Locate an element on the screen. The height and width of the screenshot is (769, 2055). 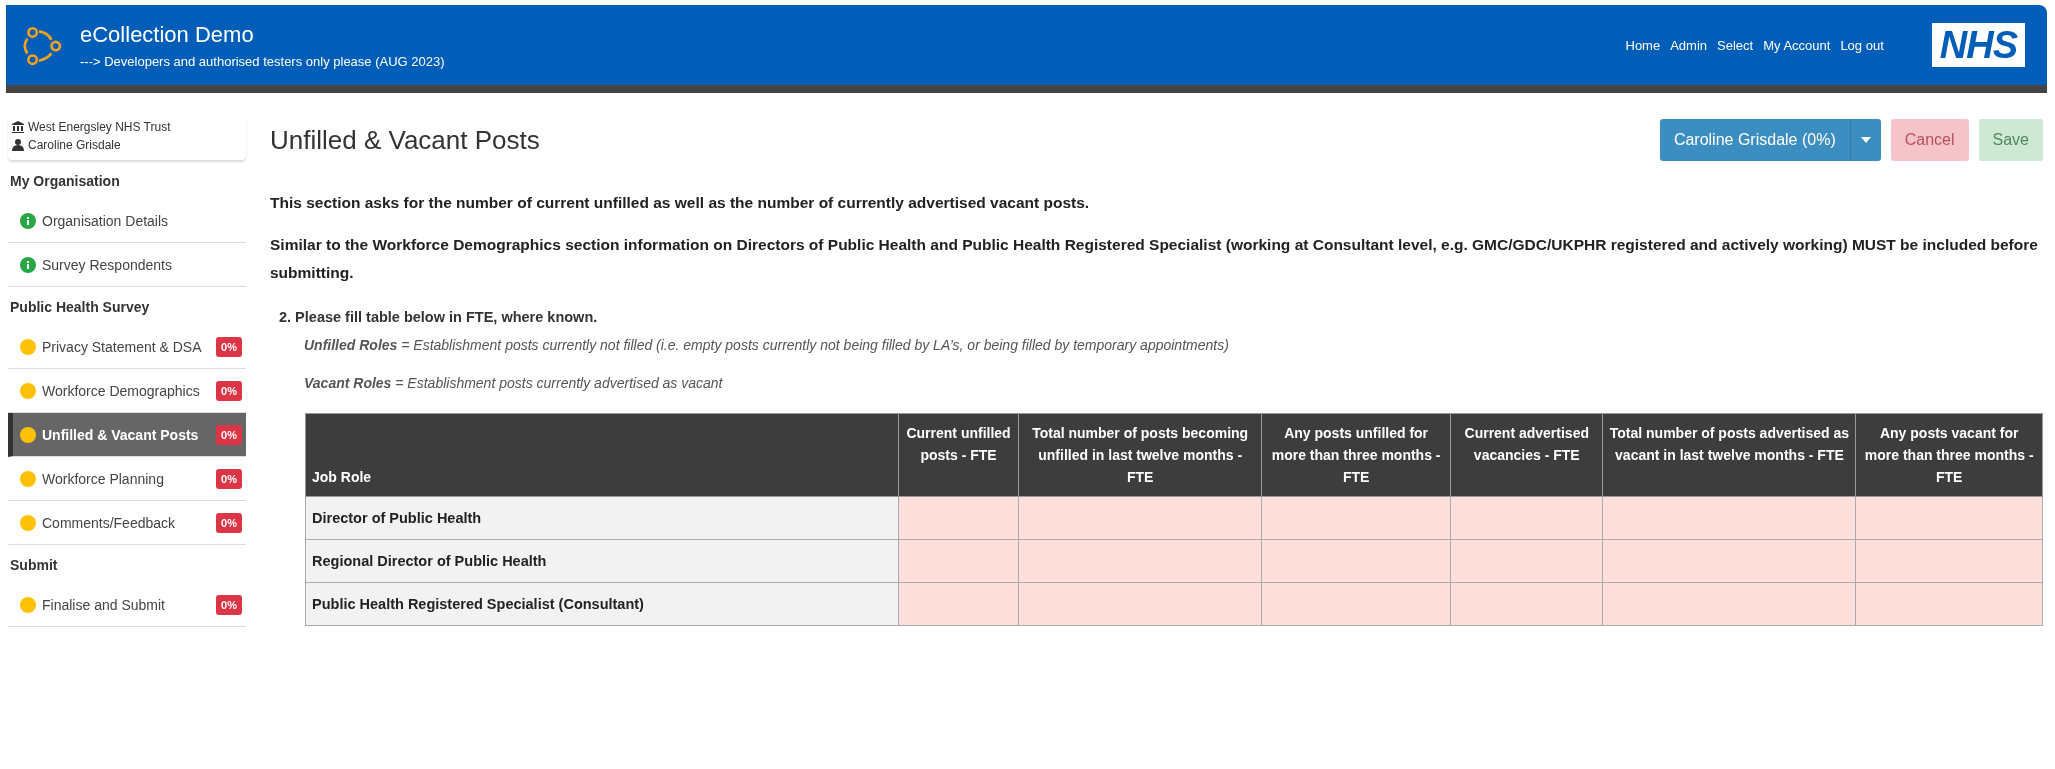
question-text: 2. Please fill table below in FTE, where known. is located at coordinates (439, 317).